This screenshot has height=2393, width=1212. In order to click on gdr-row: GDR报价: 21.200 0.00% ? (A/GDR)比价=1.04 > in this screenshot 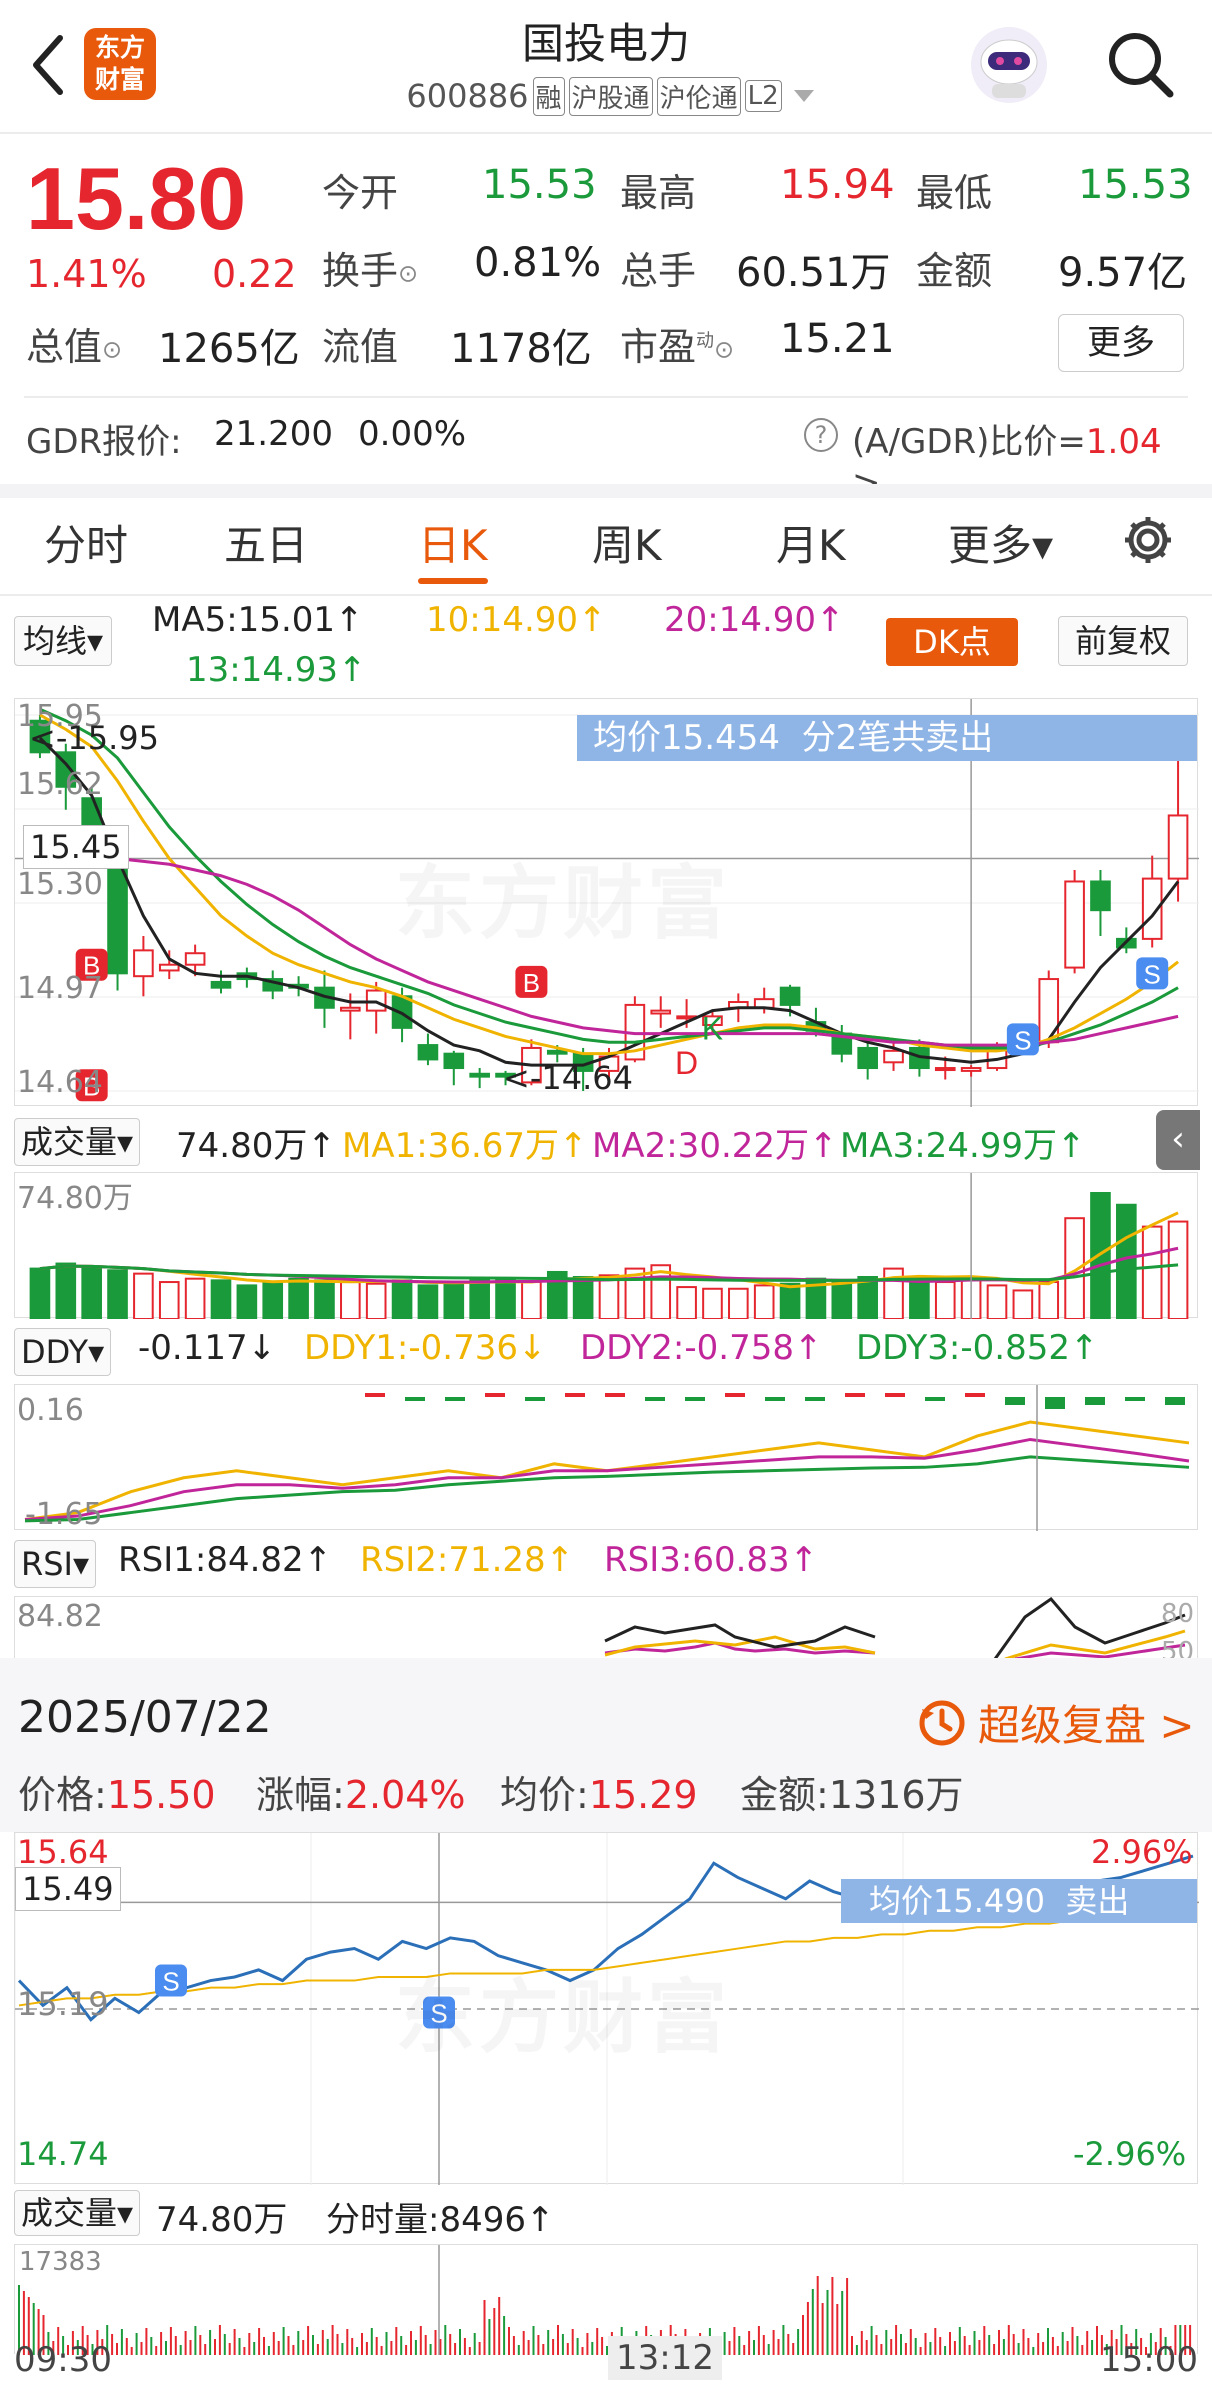, I will do `click(606, 458)`.